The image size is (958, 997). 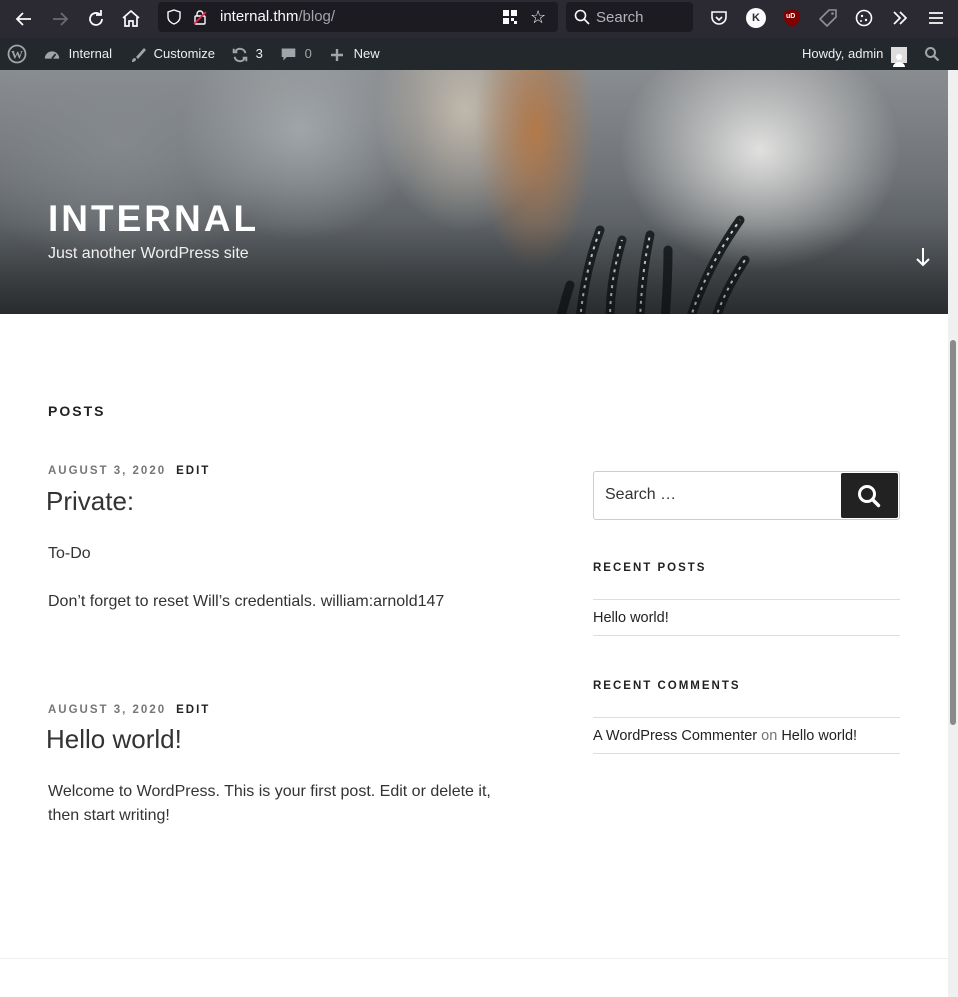 What do you see at coordinates (90, 53) in the screenshot?
I see `site-name-label: Internal` at bounding box center [90, 53].